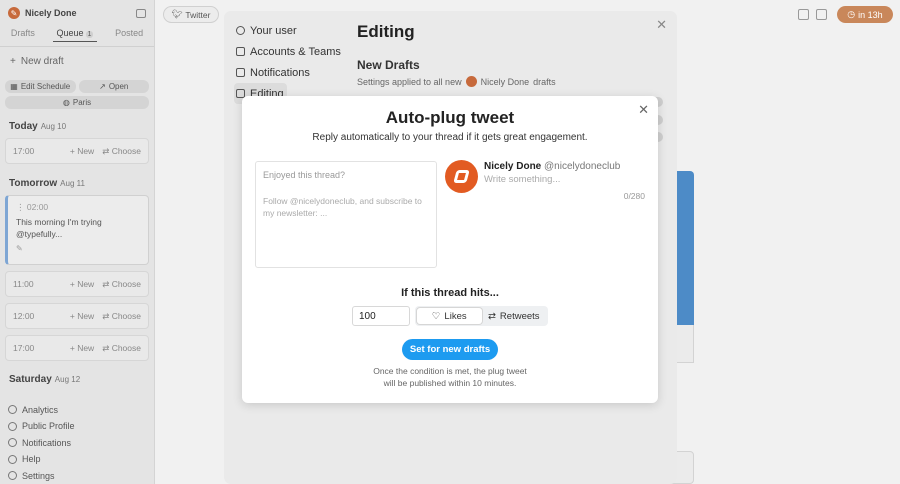  I want to click on settings-nav-label: Your user, so click(273, 30).